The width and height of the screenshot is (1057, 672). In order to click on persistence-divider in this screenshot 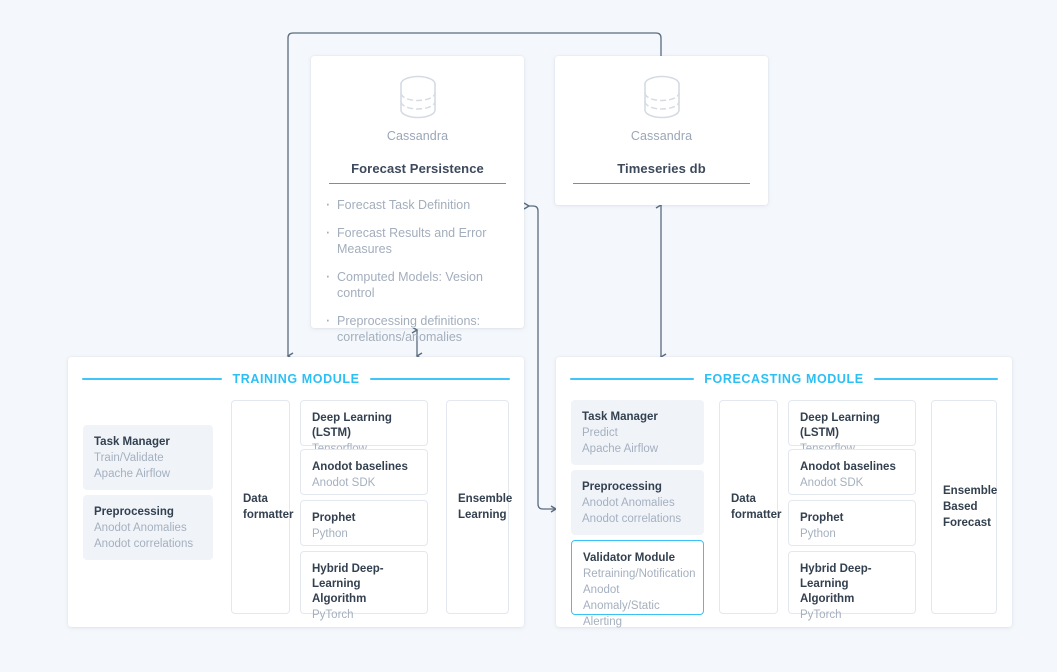, I will do `click(417, 183)`.